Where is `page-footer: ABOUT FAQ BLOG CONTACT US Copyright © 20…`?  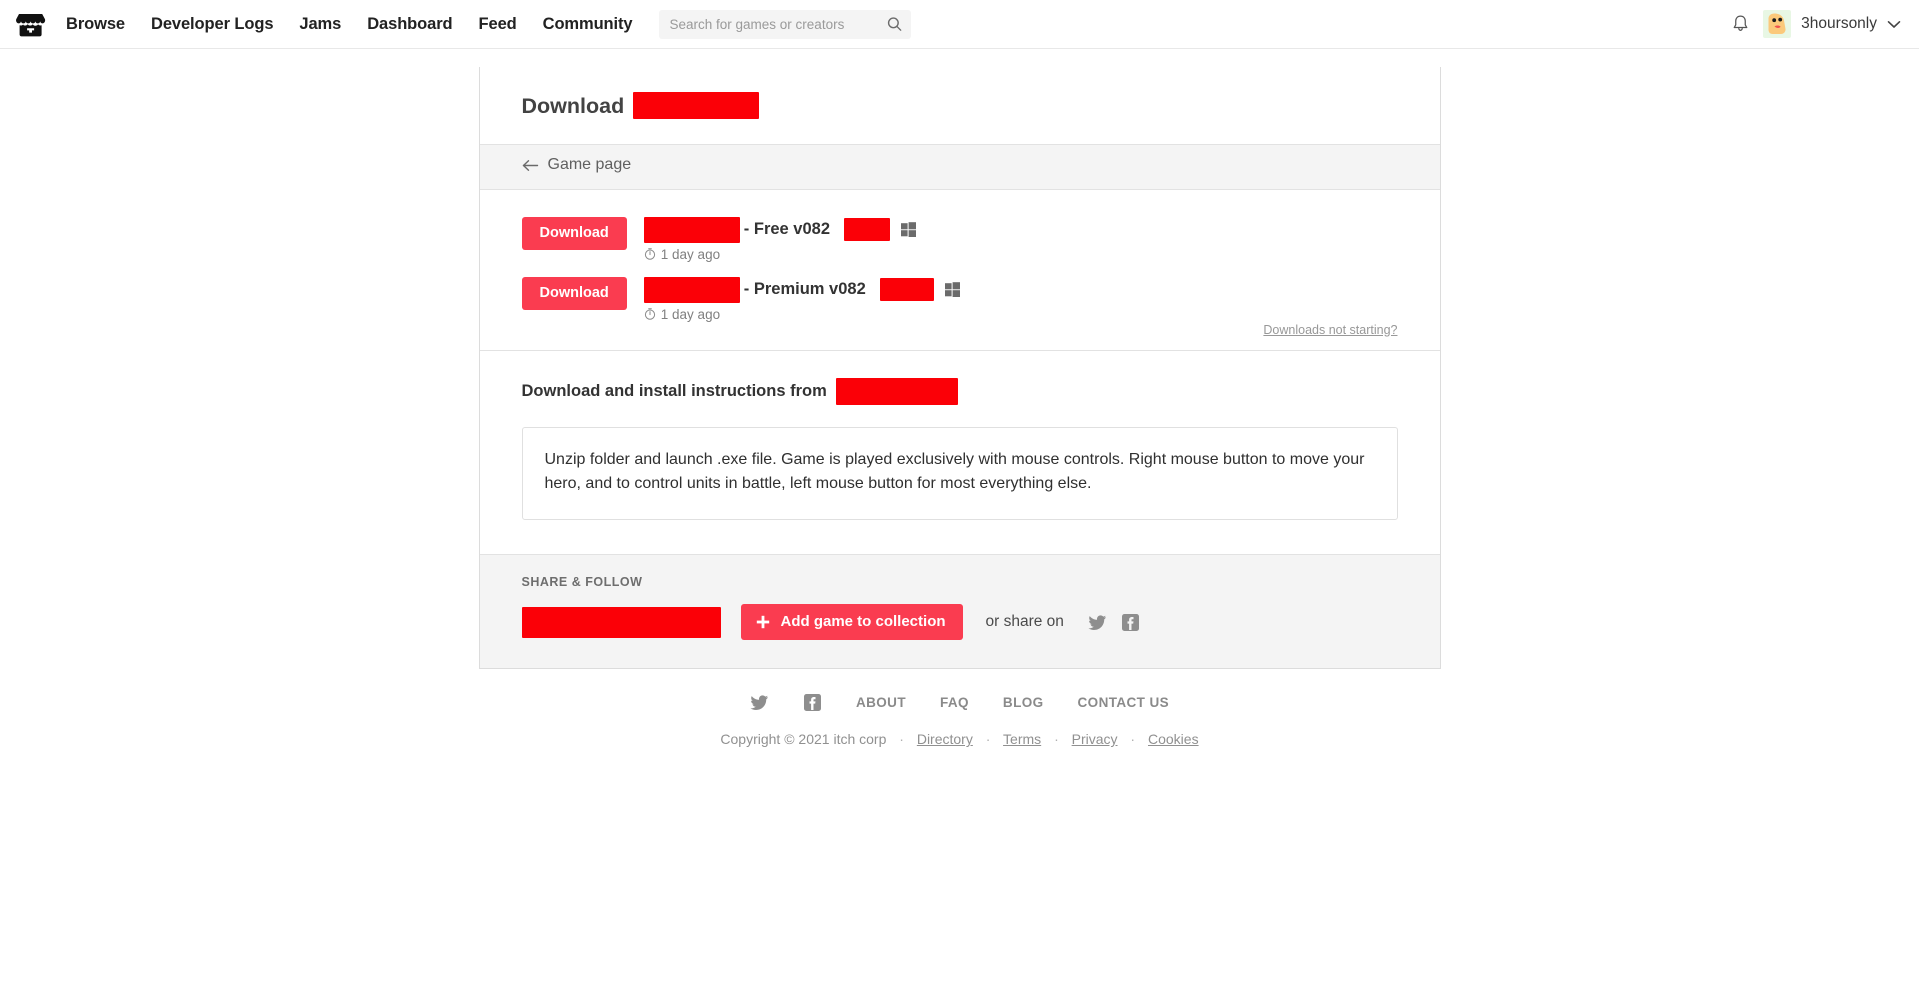
page-footer: ABOUT FAQ BLOG CONTACT US Copyright © 20… is located at coordinates (959, 708).